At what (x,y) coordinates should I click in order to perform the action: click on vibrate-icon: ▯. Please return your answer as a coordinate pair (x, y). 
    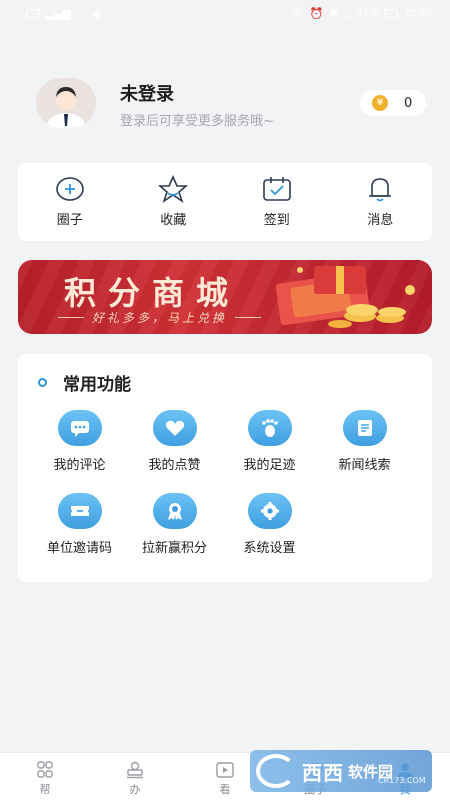
    Looking at the image, I should click on (347, 13).